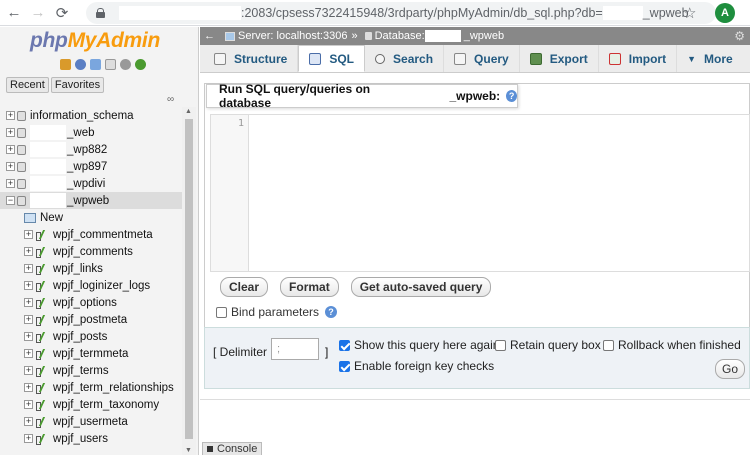  Describe the element at coordinates (638, 58) in the screenshot. I see `tab-import: Import` at that location.